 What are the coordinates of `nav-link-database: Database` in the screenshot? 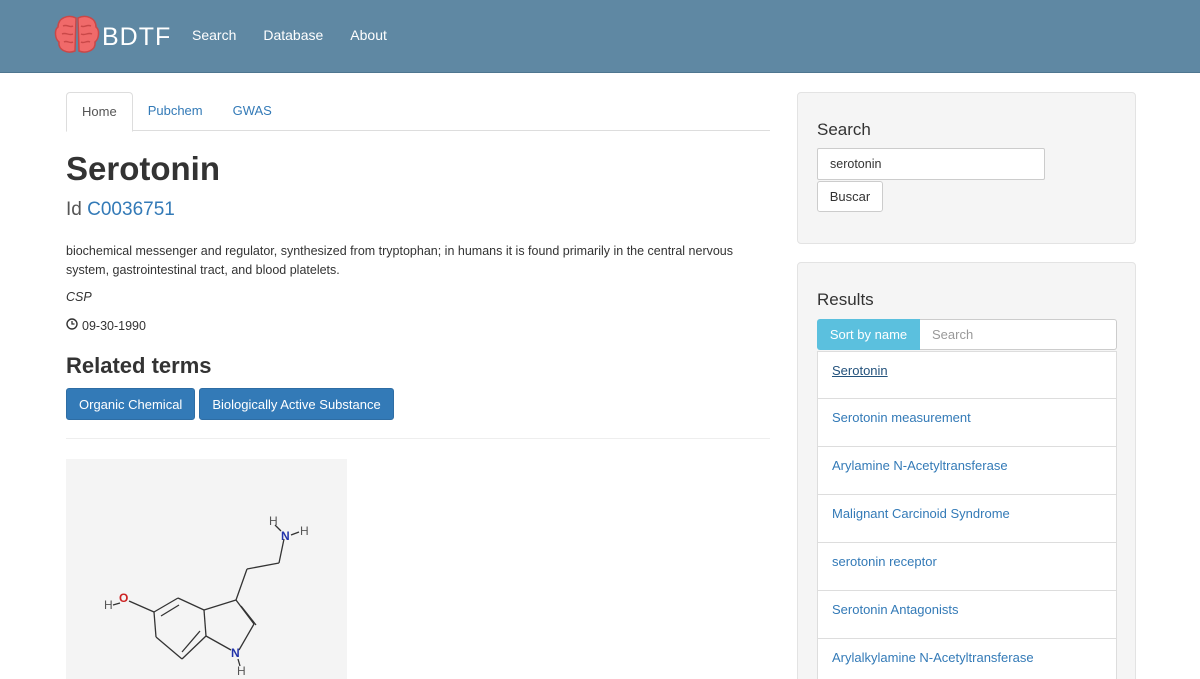 It's located at (293, 35).